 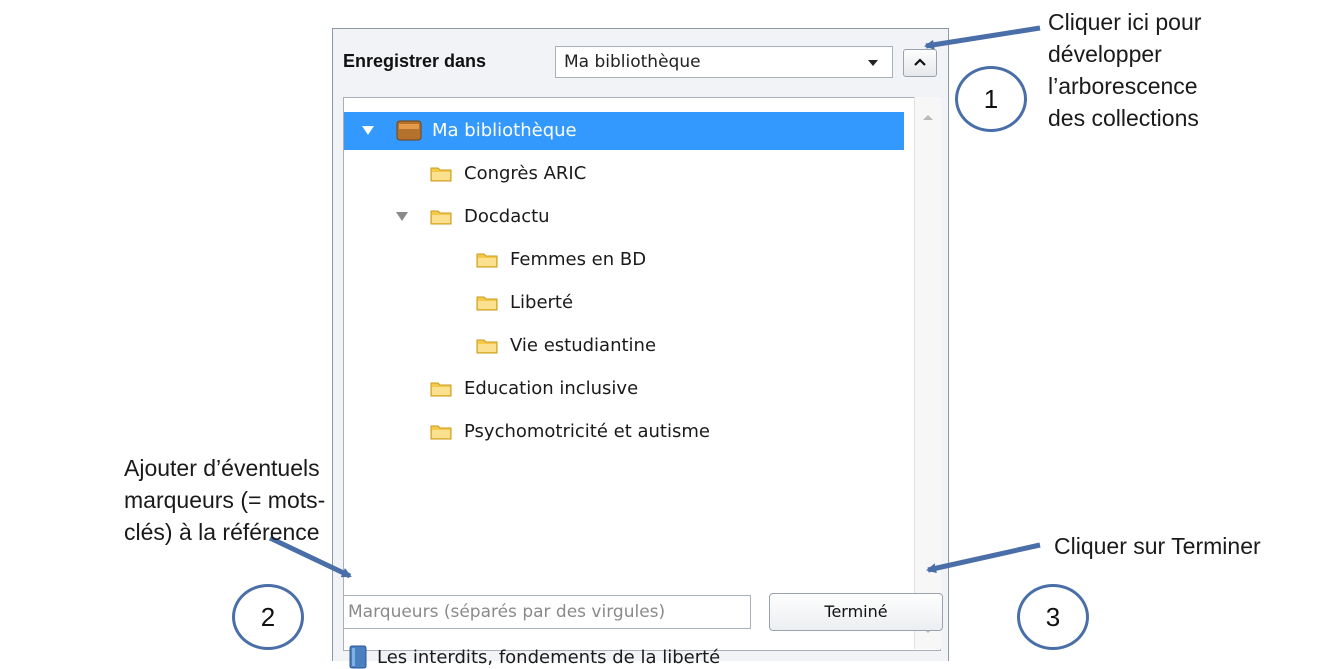 What do you see at coordinates (991, 99) in the screenshot?
I see `annotation-1-number: 1` at bounding box center [991, 99].